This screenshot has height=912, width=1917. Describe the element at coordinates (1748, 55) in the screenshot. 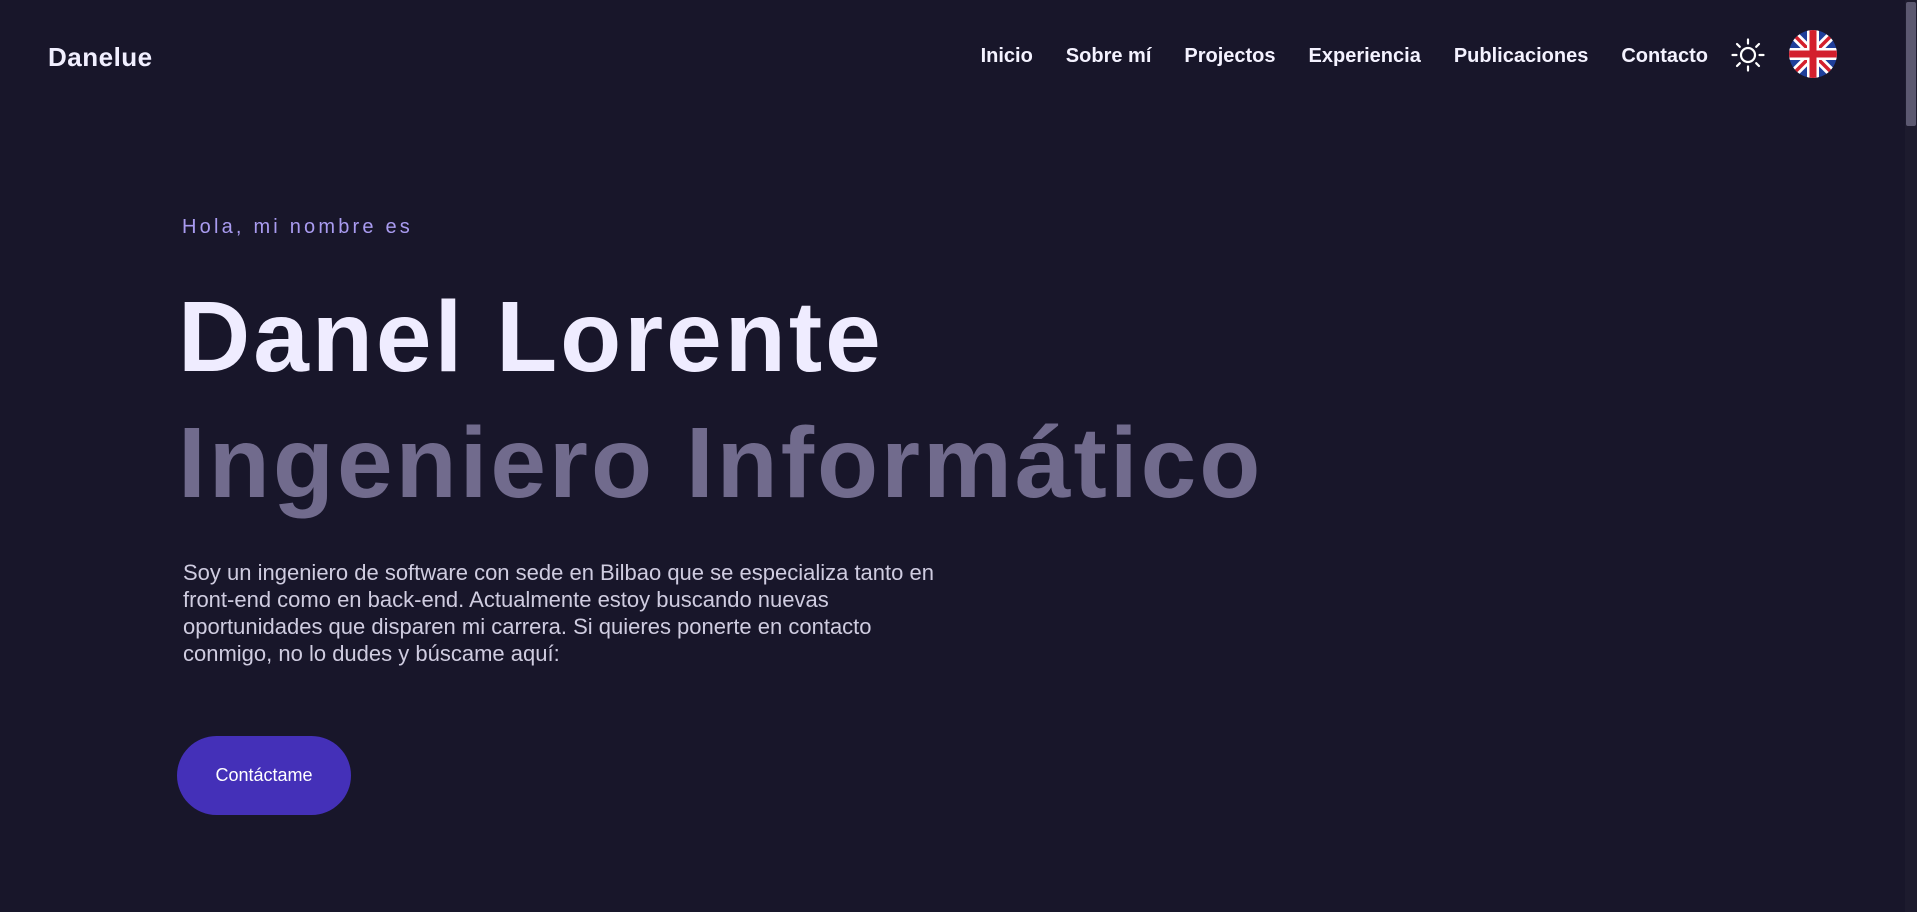

I see `sun-icon` at that location.